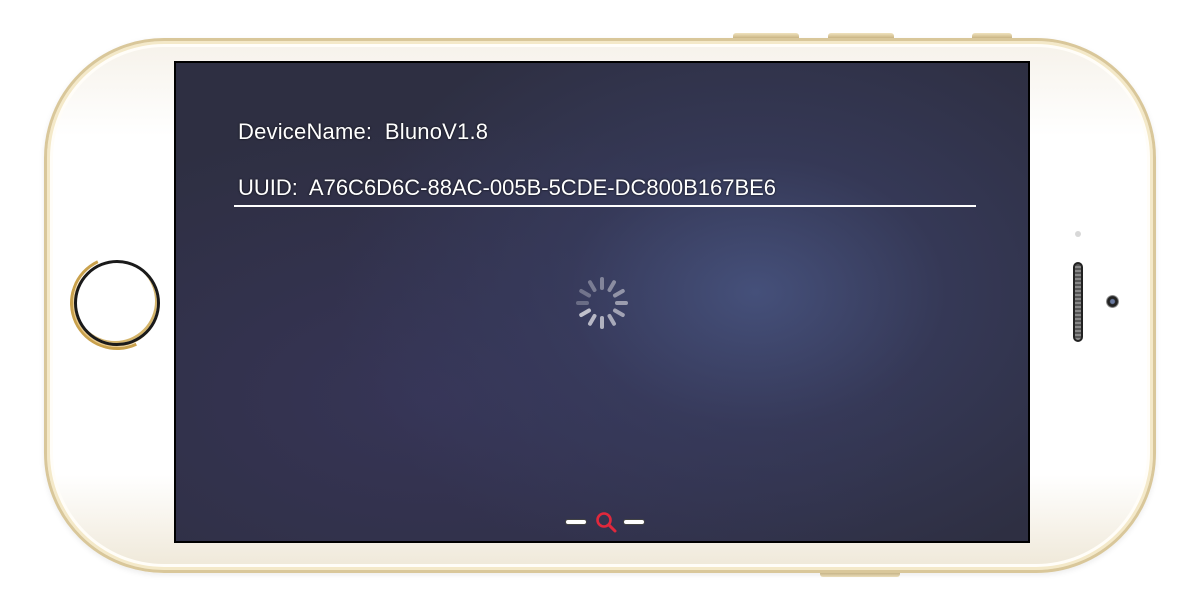  I want to click on home-button, so click(117, 303).